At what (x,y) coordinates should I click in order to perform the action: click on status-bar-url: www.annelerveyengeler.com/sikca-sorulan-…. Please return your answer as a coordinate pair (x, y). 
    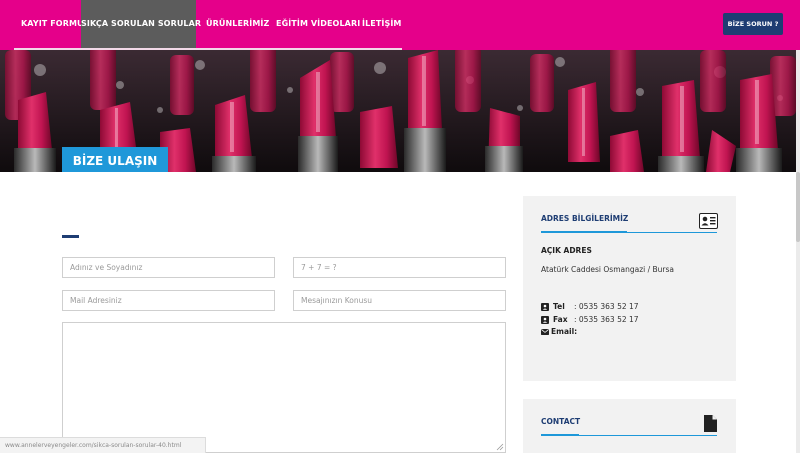
    Looking at the image, I should click on (103, 445).